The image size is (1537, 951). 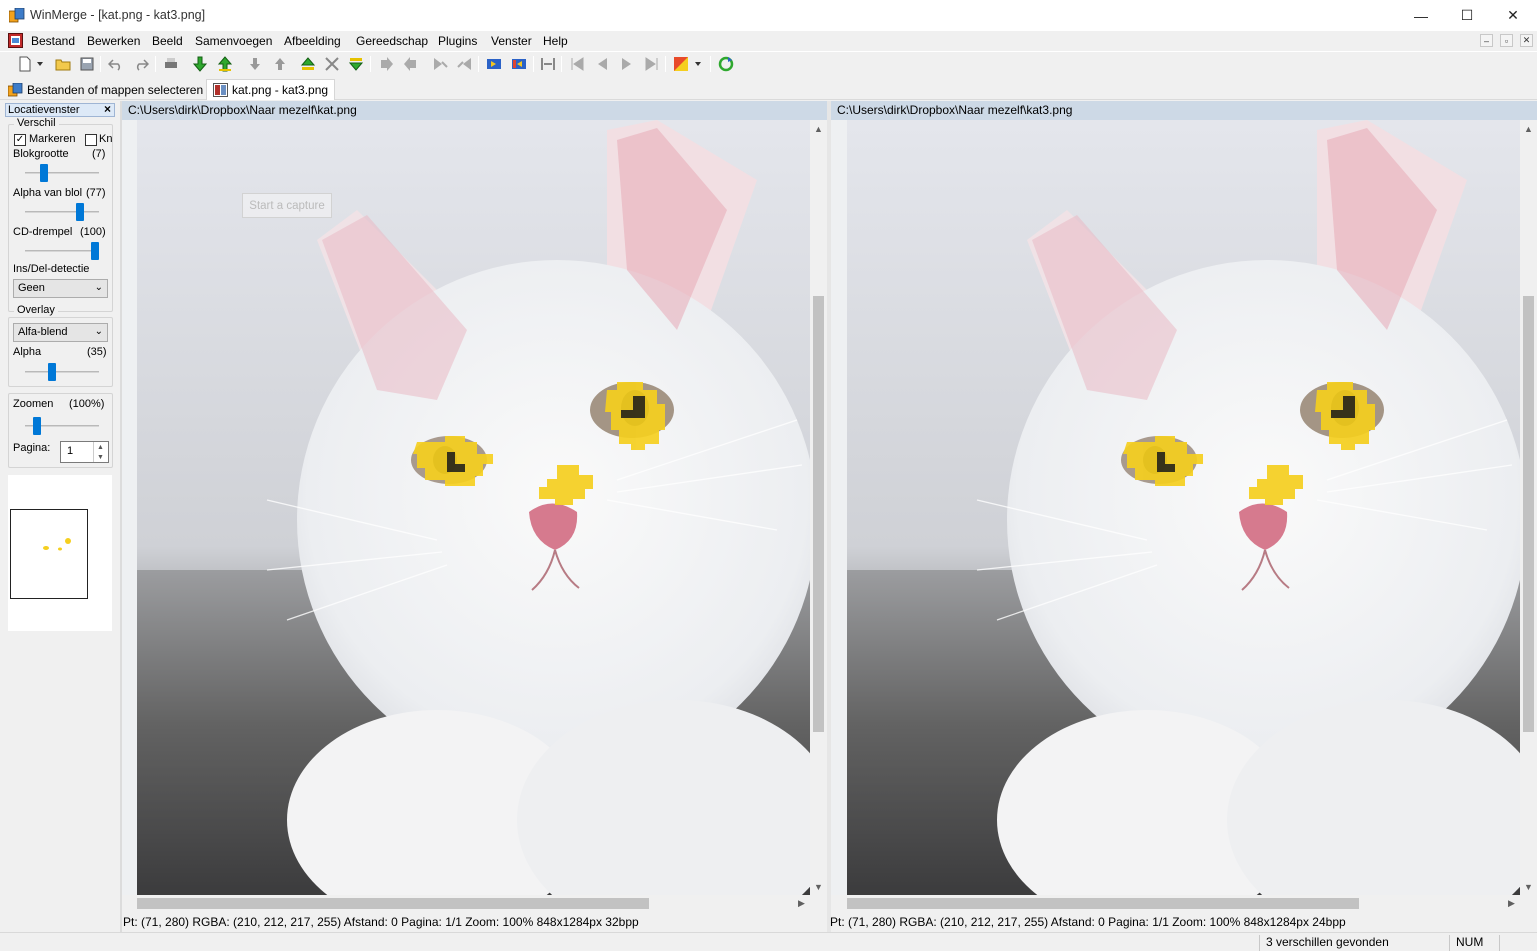 What do you see at coordinates (233, 41) in the screenshot?
I see `menu-samenvoegen: Samenvoegen` at bounding box center [233, 41].